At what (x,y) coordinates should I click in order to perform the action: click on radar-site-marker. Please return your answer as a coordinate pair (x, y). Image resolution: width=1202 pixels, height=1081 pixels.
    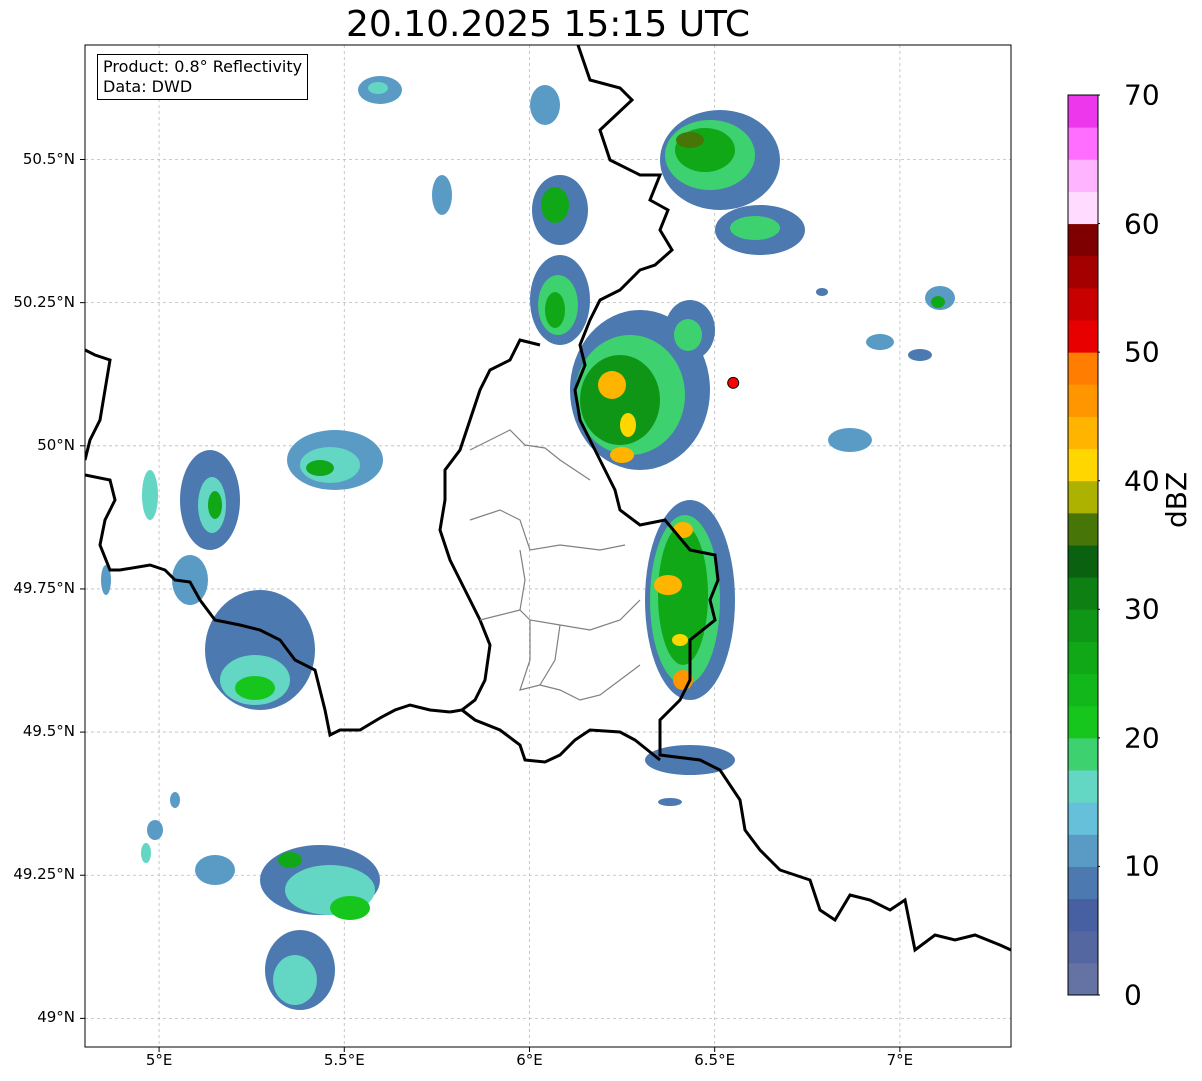
    Looking at the image, I should click on (733, 382).